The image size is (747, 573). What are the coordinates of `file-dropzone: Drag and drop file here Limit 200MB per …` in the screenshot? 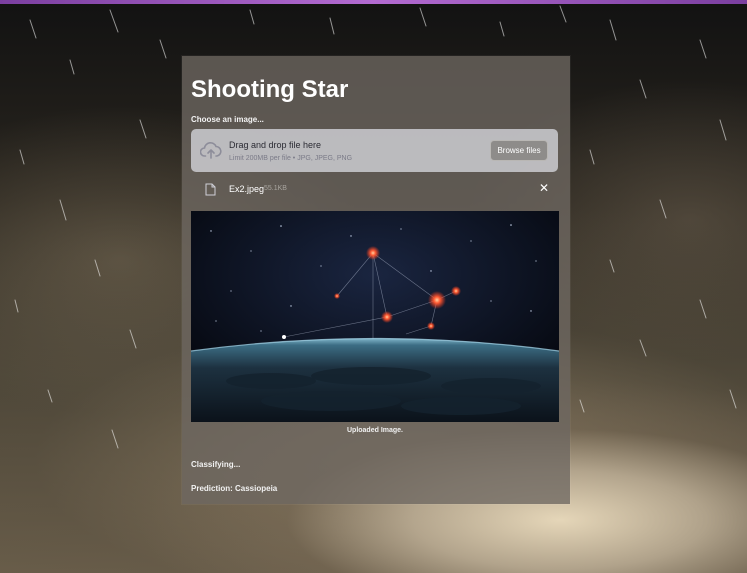 It's located at (374, 150).